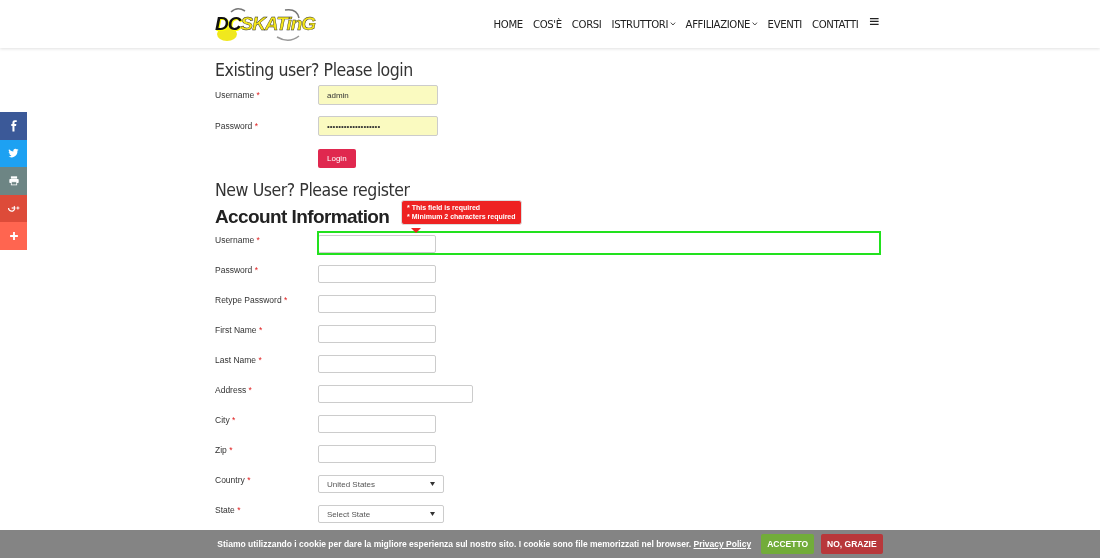  I want to click on nav-link: EVENTI, so click(785, 24).